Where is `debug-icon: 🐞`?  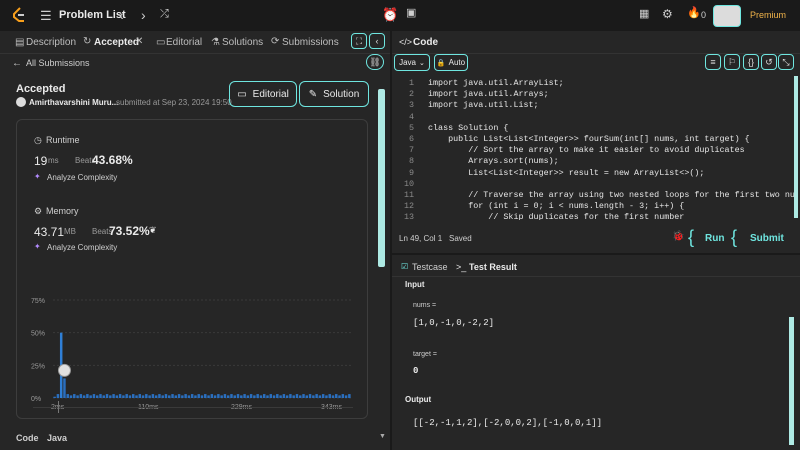
debug-icon: 🐞 is located at coordinates (678, 236).